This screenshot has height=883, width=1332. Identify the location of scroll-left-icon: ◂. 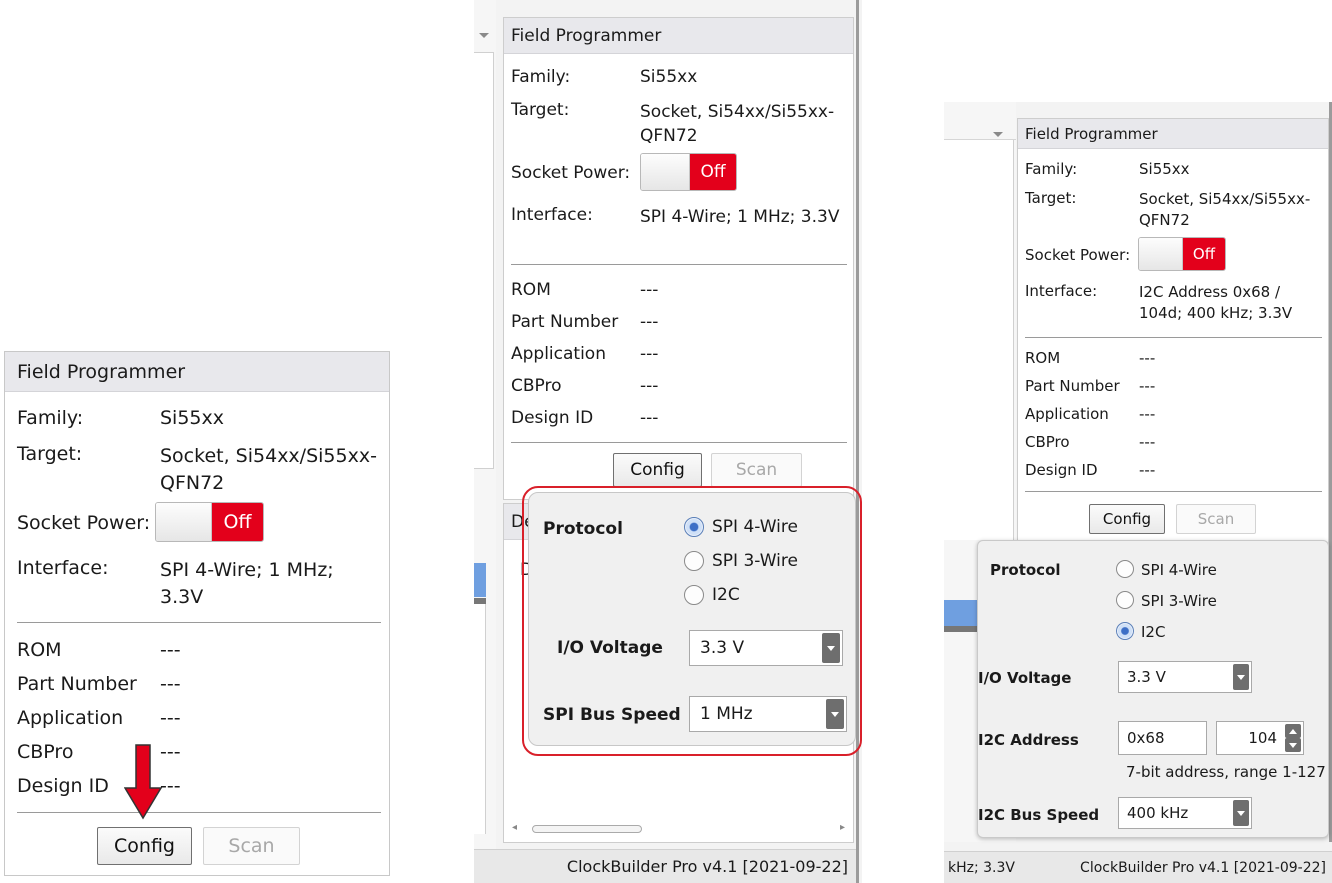
(514, 827).